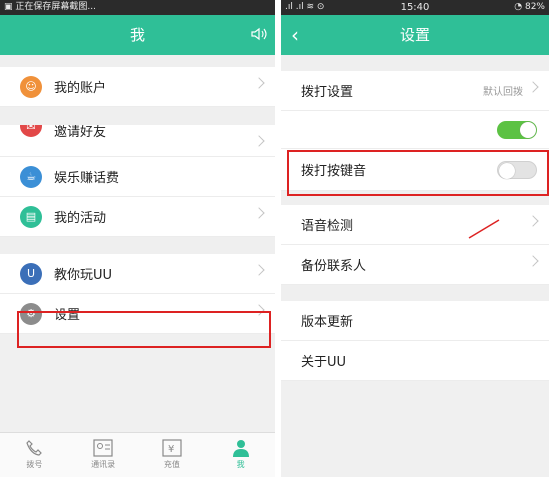 The height and width of the screenshot is (477, 549). Describe the element at coordinates (80, 132) in the screenshot. I see `menu-item-label: 邀请好友` at that location.